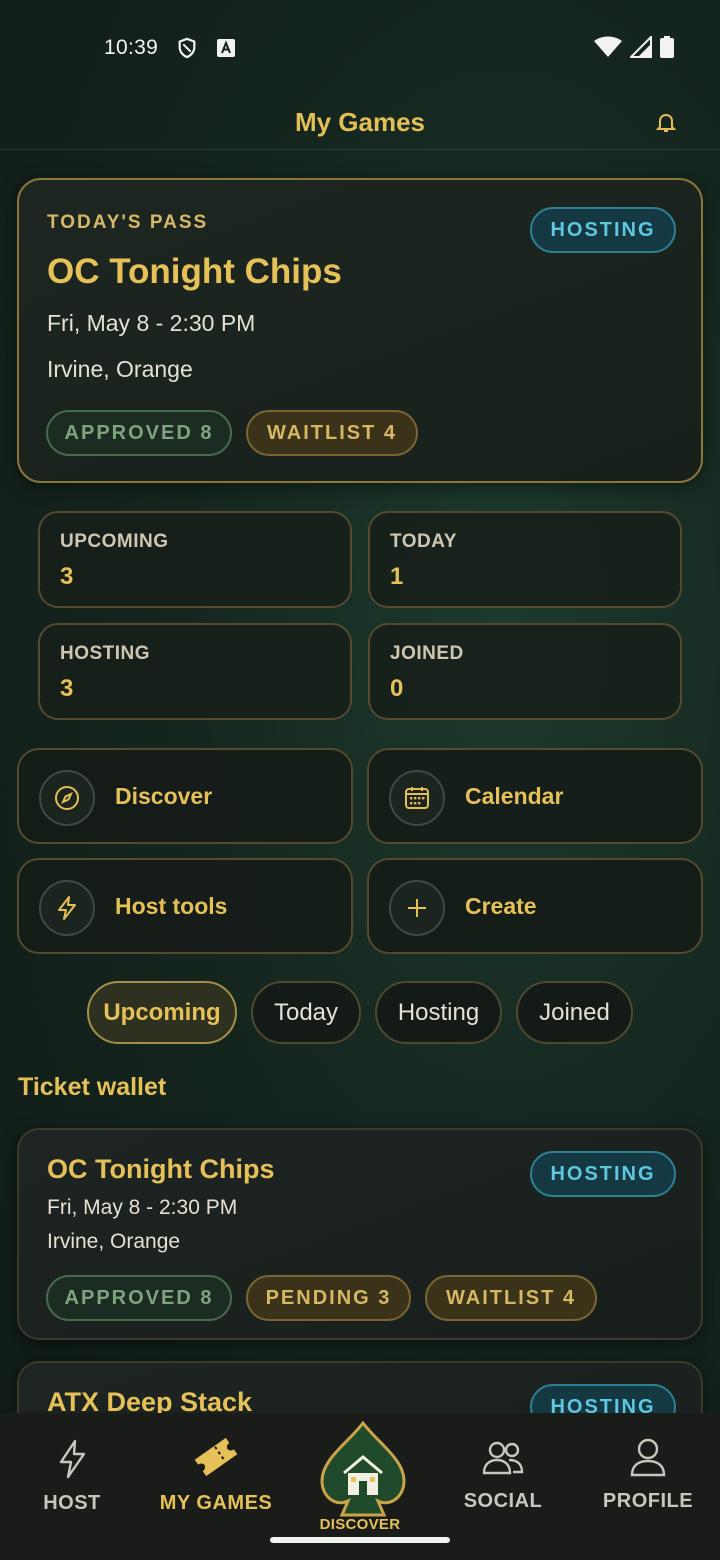  I want to click on calendar-icon, so click(417, 798).